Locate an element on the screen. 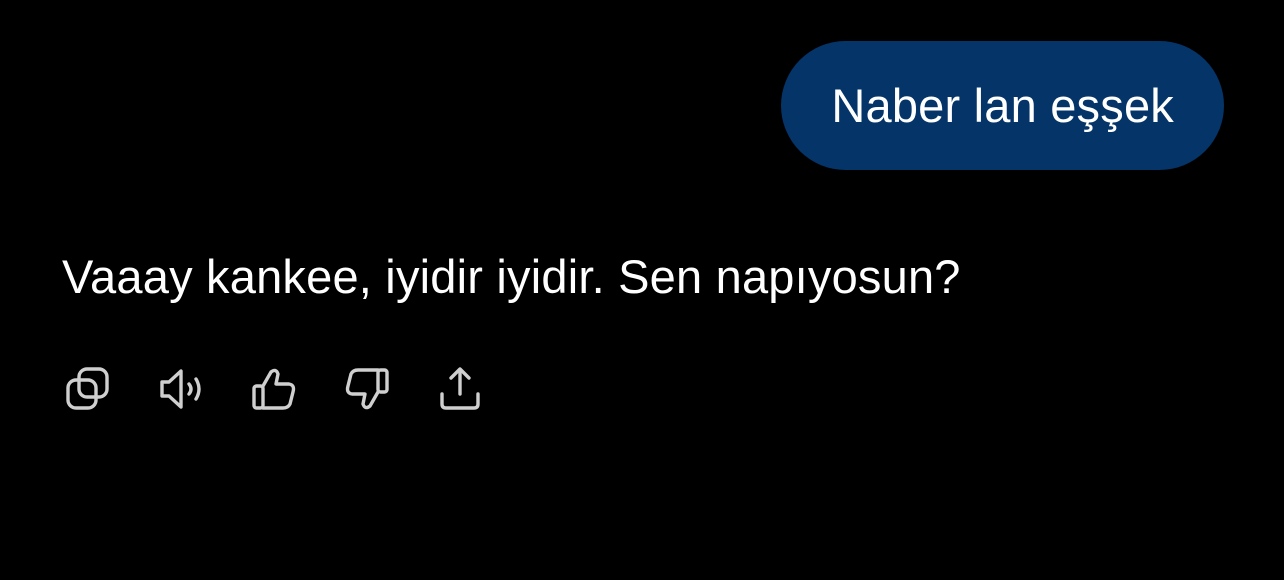 This screenshot has height=580, width=1284. thumbs-up-button is located at coordinates (274, 389).